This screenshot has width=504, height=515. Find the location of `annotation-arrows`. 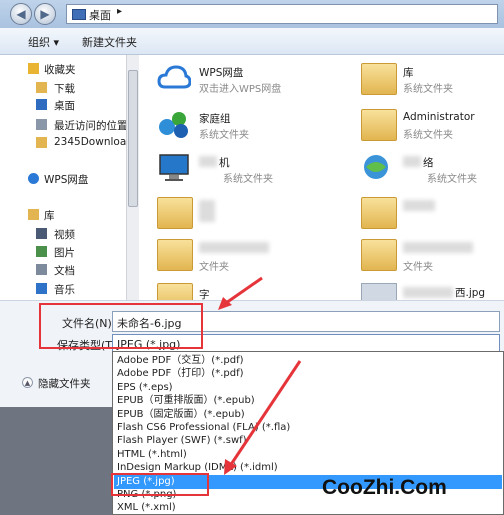

annotation-arrows is located at coordinates (260, 375).